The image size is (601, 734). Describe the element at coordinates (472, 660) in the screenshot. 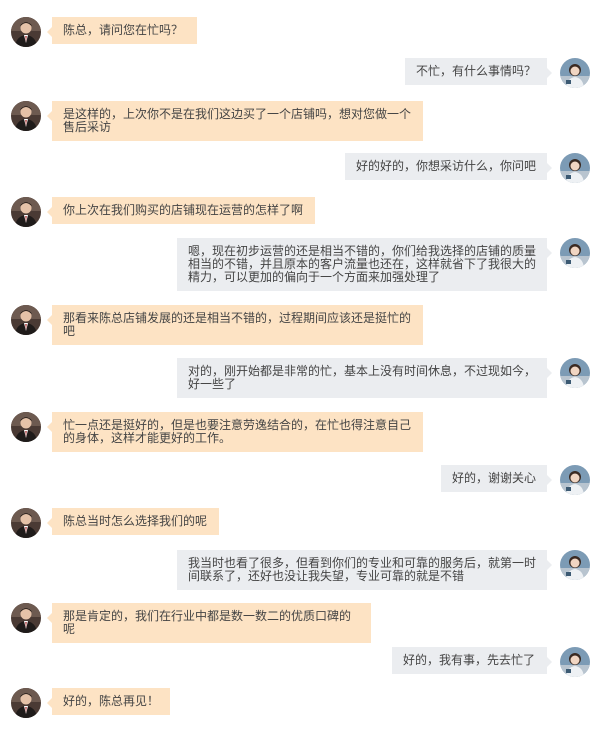

I see `message-bubble: 好的，我有事，先去忙了` at that location.